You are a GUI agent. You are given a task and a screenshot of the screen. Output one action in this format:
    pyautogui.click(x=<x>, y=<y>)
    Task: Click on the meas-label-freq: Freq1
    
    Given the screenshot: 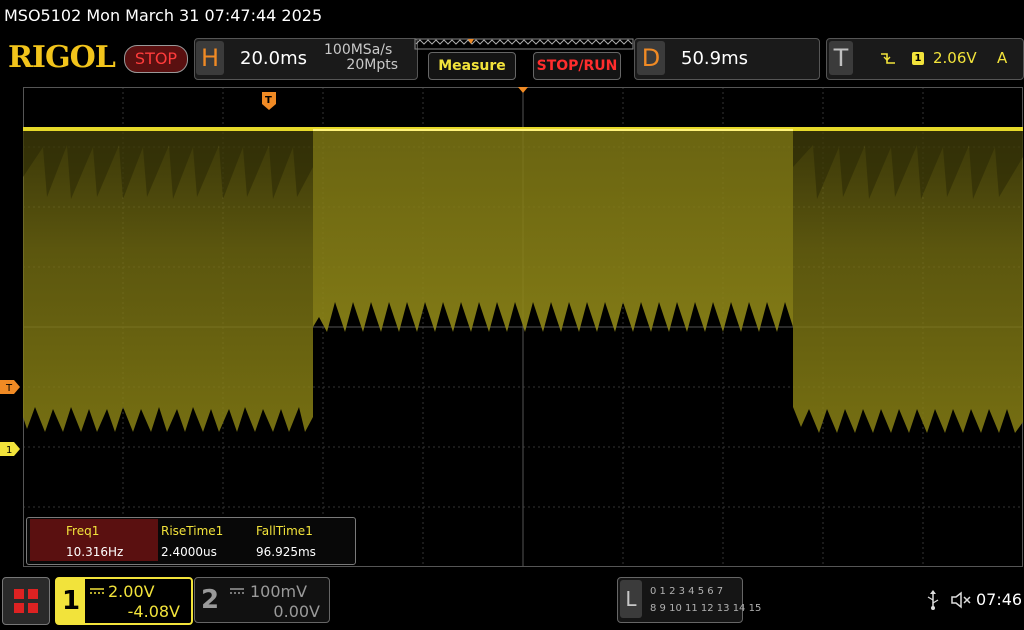 What is the action you would take?
    pyautogui.click(x=83, y=531)
    